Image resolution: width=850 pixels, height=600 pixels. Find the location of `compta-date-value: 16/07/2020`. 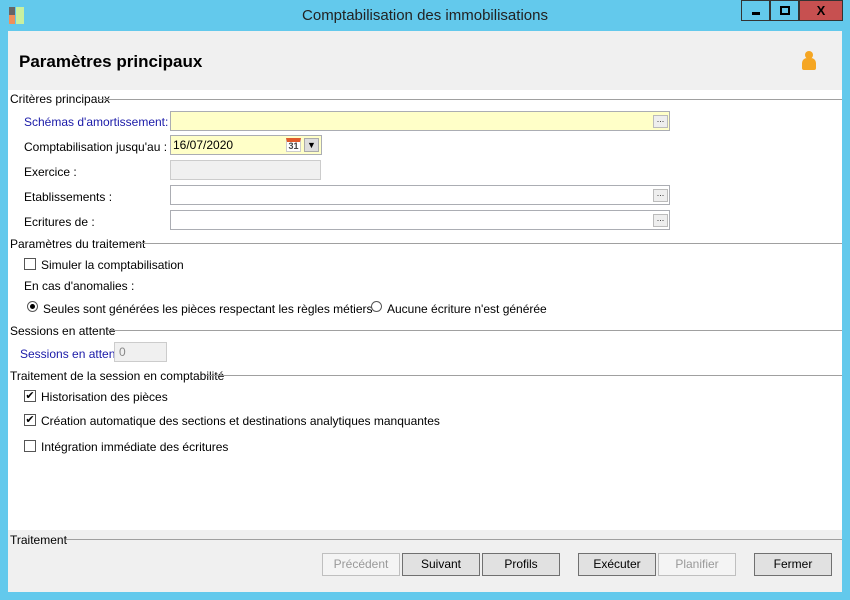

compta-date-value: 16/07/2020 is located at coordinates (203, 145).